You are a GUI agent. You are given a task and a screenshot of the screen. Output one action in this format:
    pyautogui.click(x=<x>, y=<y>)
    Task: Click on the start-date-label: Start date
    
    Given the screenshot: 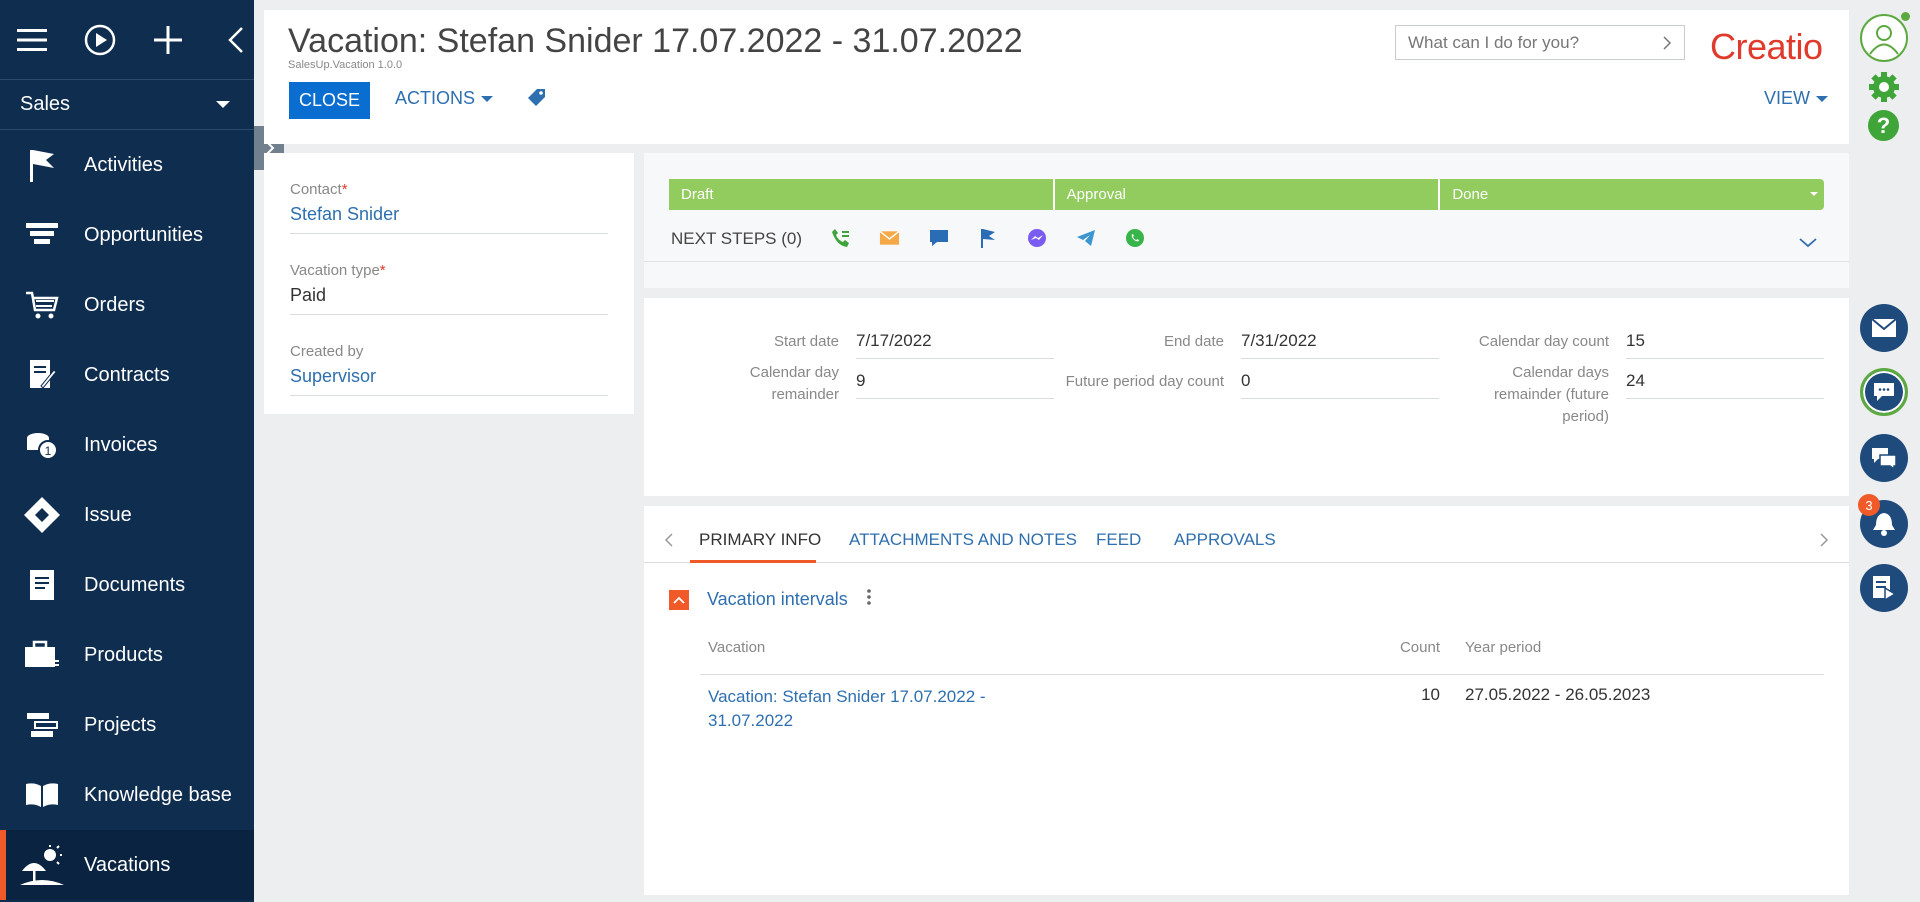 What is the action you would take?
    pyautogui.click(x=806, y=341)
    